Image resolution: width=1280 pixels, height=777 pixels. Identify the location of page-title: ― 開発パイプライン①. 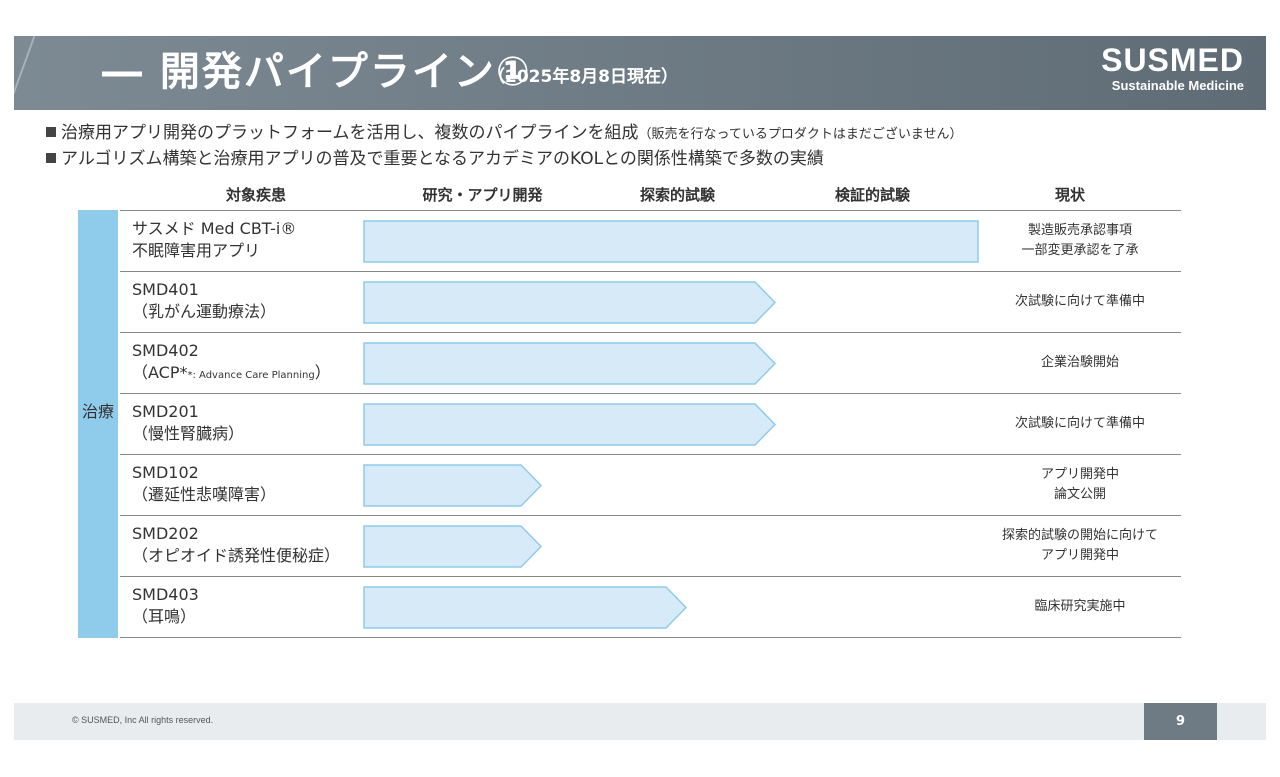
(317, 72).